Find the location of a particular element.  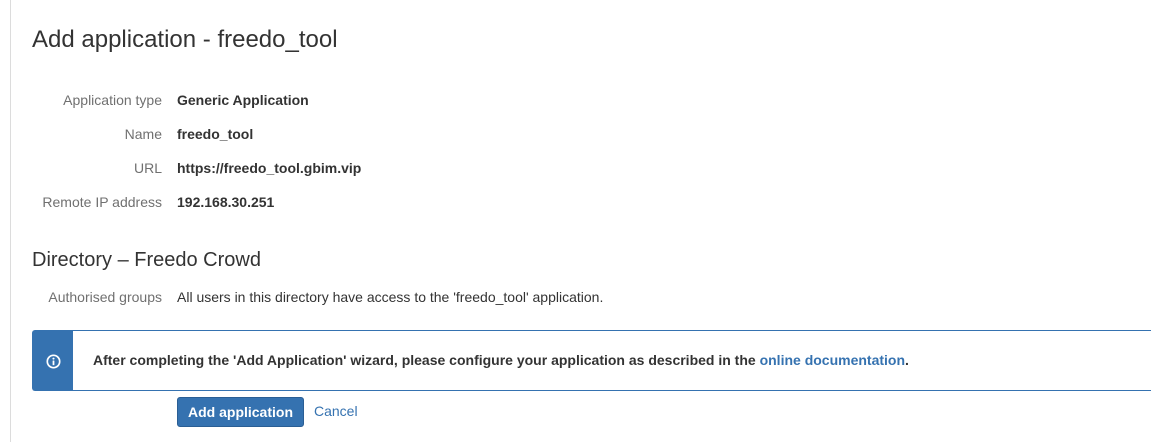

application-type-value: Generic Application is located at coordinates (243, 100).